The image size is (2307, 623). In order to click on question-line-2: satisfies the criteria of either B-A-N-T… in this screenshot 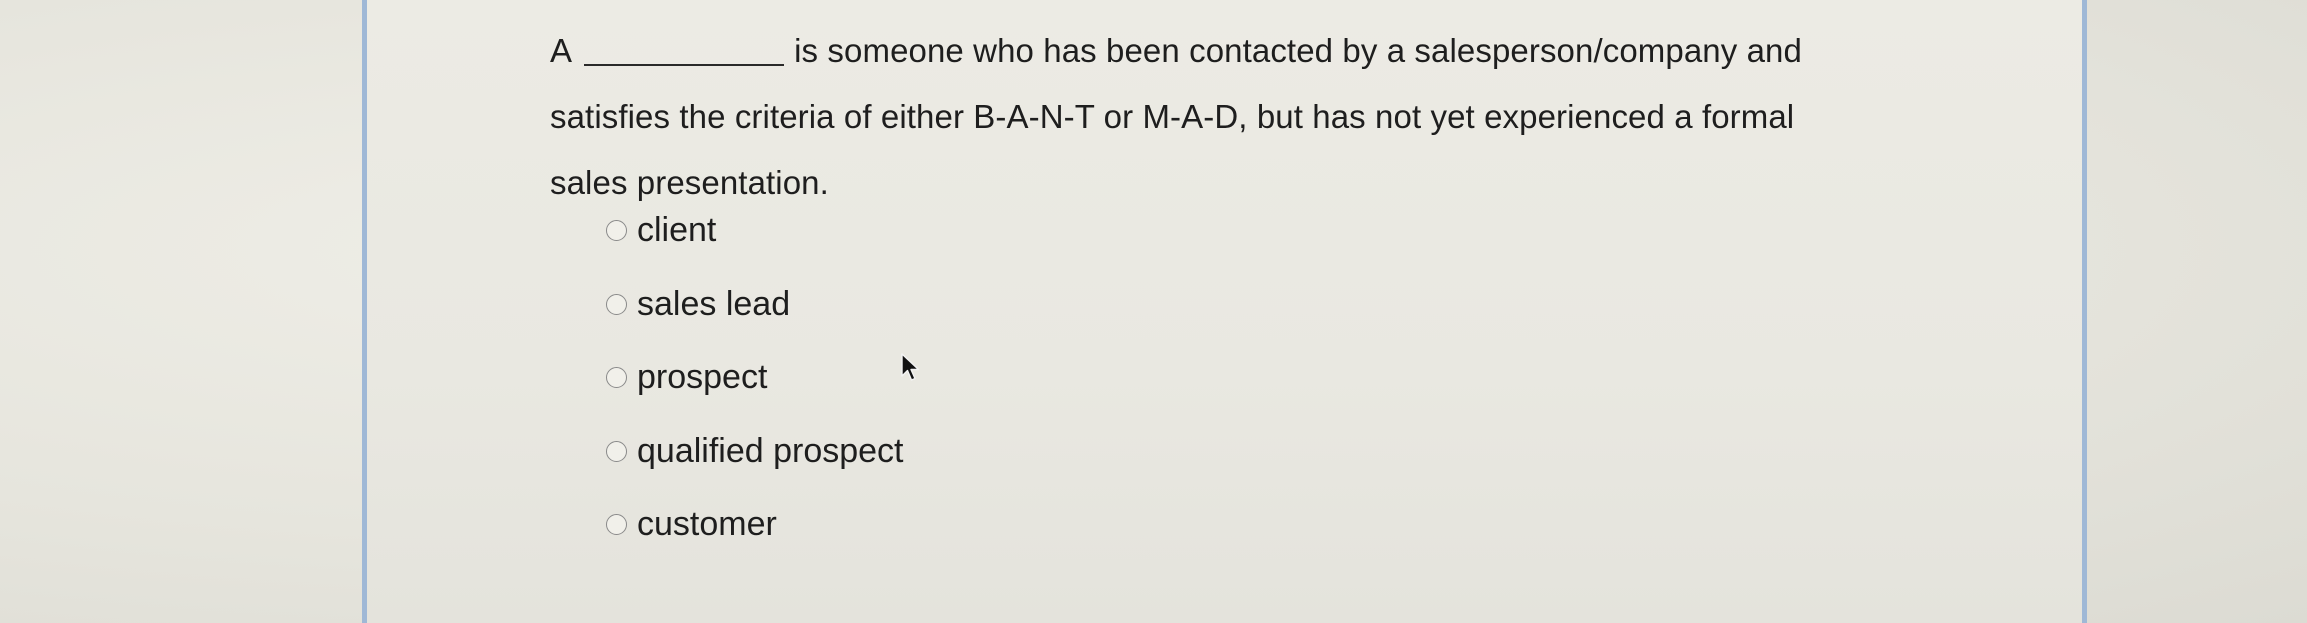, I will do `click(1172, 116)`.